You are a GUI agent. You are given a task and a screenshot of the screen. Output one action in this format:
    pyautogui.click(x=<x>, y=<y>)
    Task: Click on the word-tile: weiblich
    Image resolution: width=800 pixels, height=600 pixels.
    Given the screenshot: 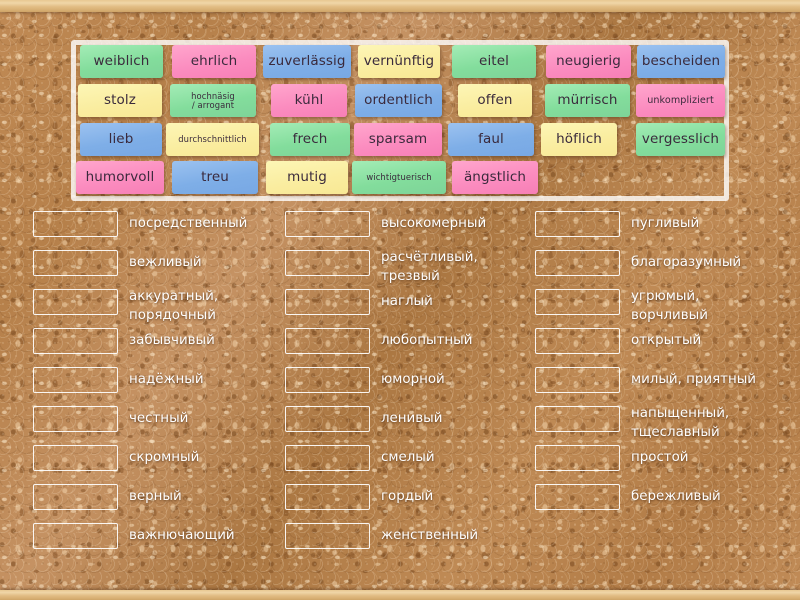 What is the action you would take?
    pyautogui.click(x=121, y=61)
    